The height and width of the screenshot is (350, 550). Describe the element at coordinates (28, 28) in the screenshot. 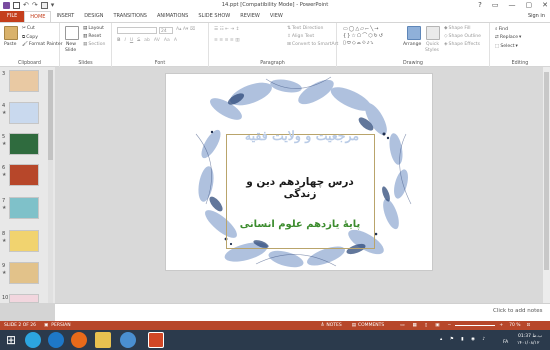

I see `cut-button: ✂ Cut` at that location.